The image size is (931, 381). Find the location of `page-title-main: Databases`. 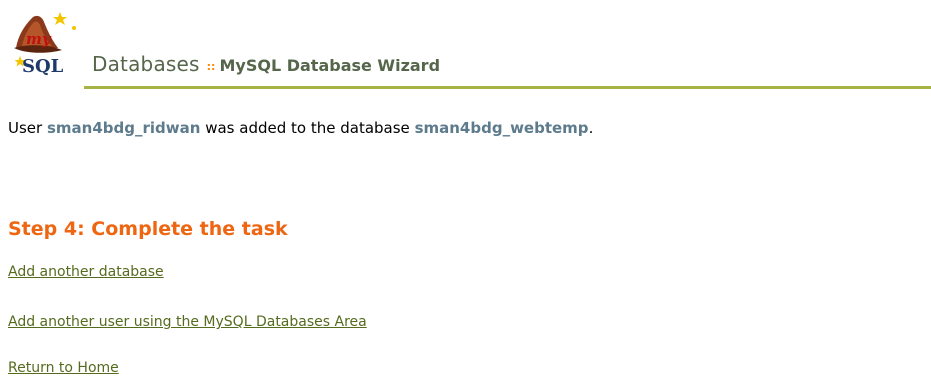

page-title-main: Databases is located at coordinates (146, 64).